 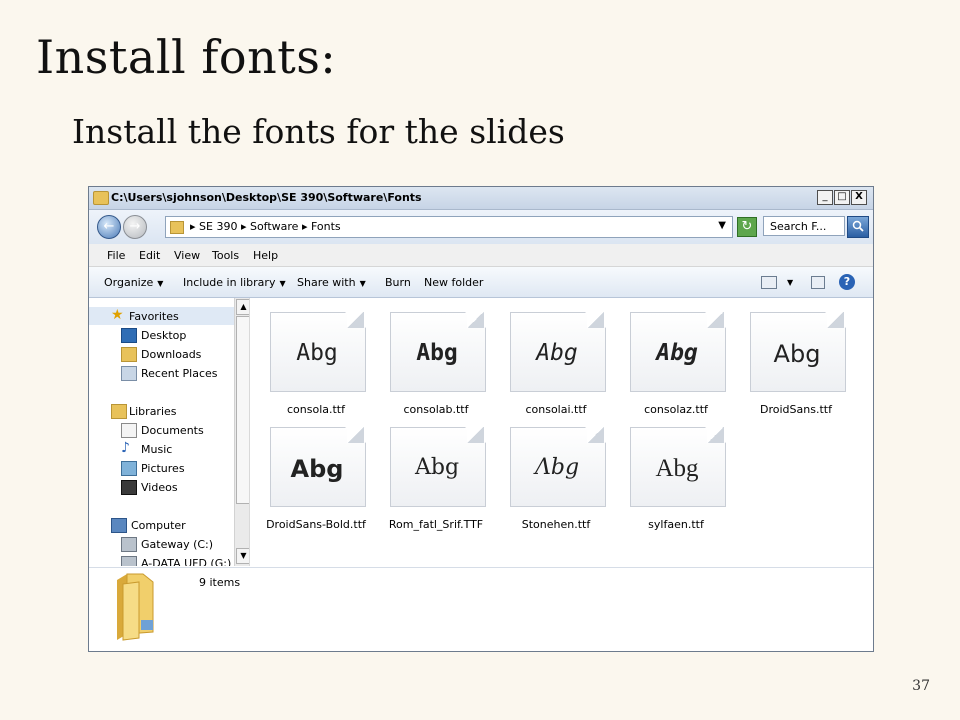 What do you see at coordinates (186, 561) in the screenshot?
I see `sidebar-item-label: A-DATA UFD (G:)` at bounding box center [186, 561].